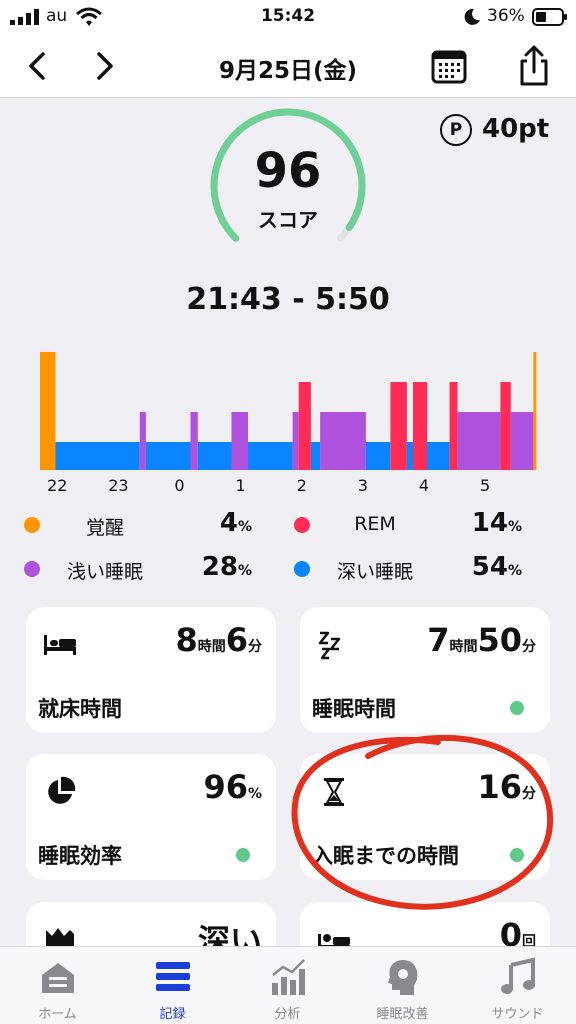  Describe the element at coordinates (375, 524) in the screenshot. I see `legend-name: REM` at that location.